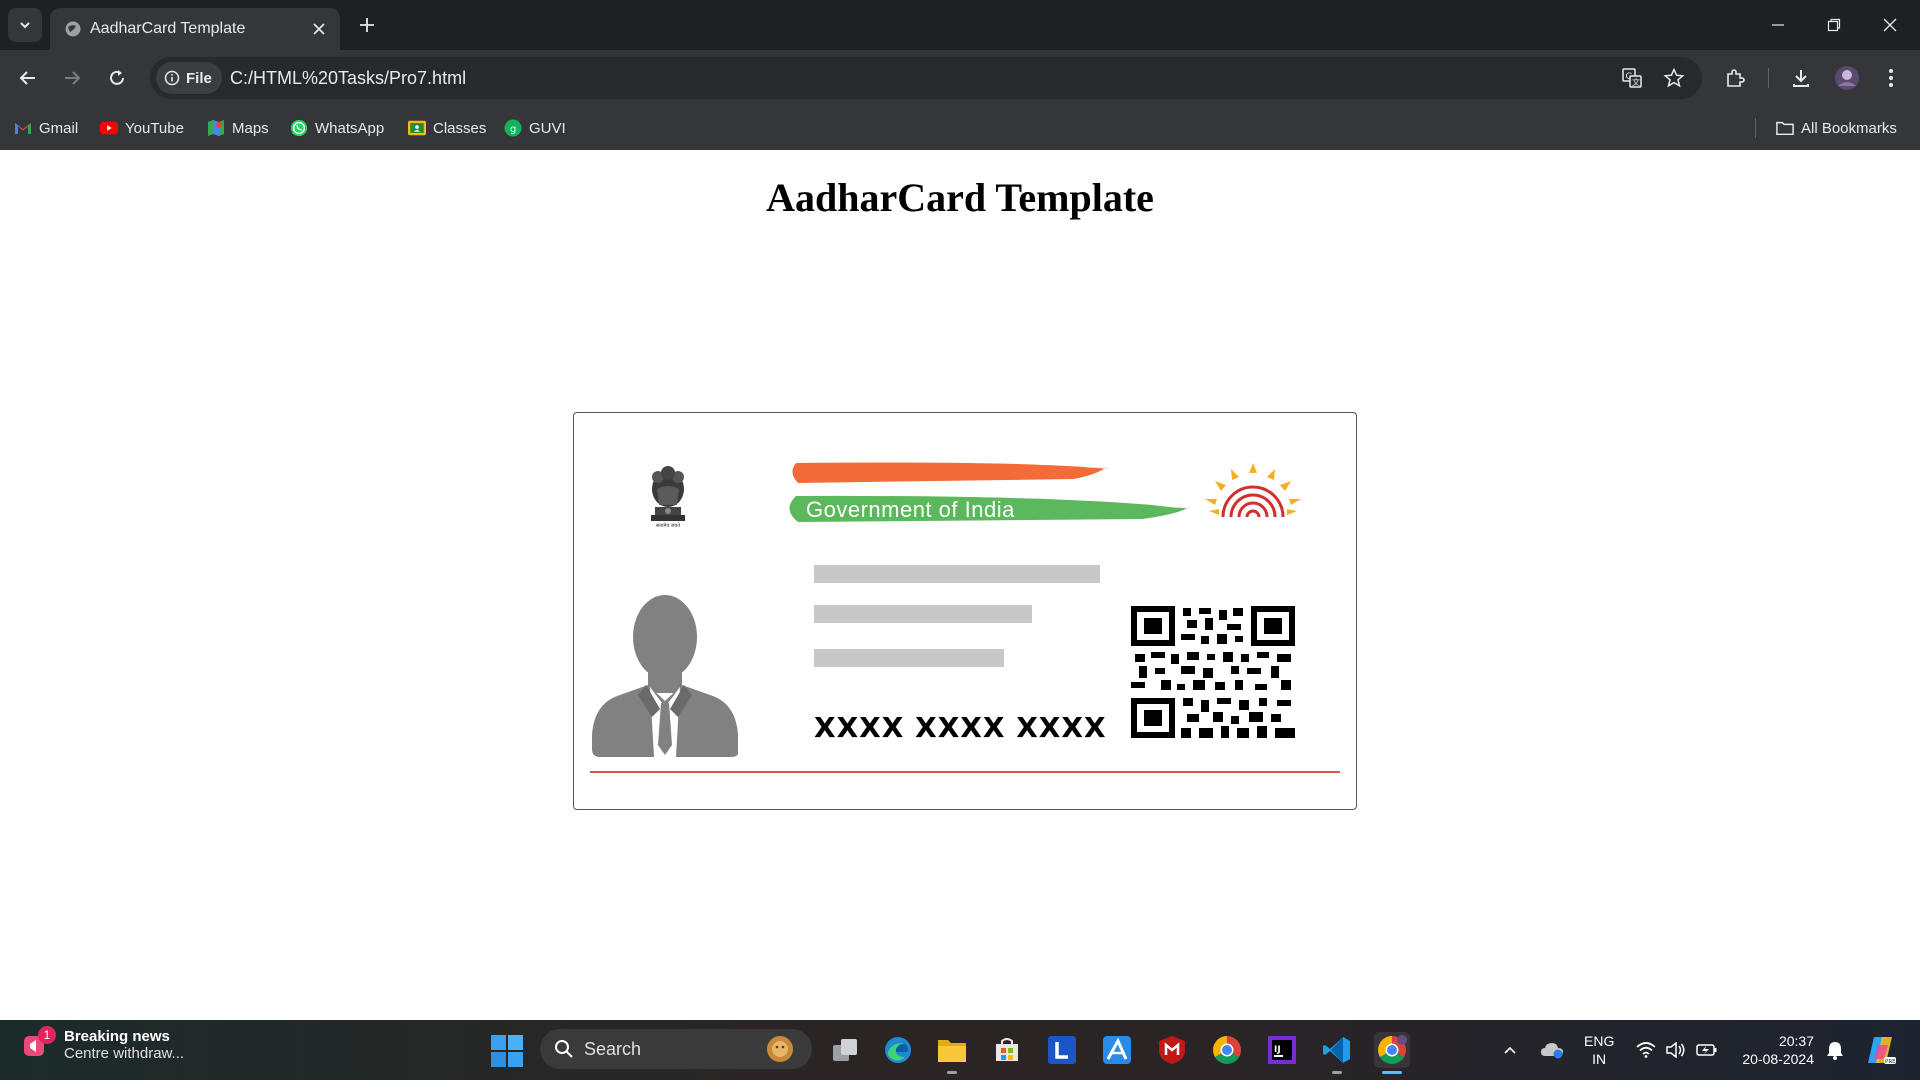 This screenshot has width=1920, height=1080. Describe the element at coordinates (189, 78) in the screenshot. I see `site-info-button: File` at that location.